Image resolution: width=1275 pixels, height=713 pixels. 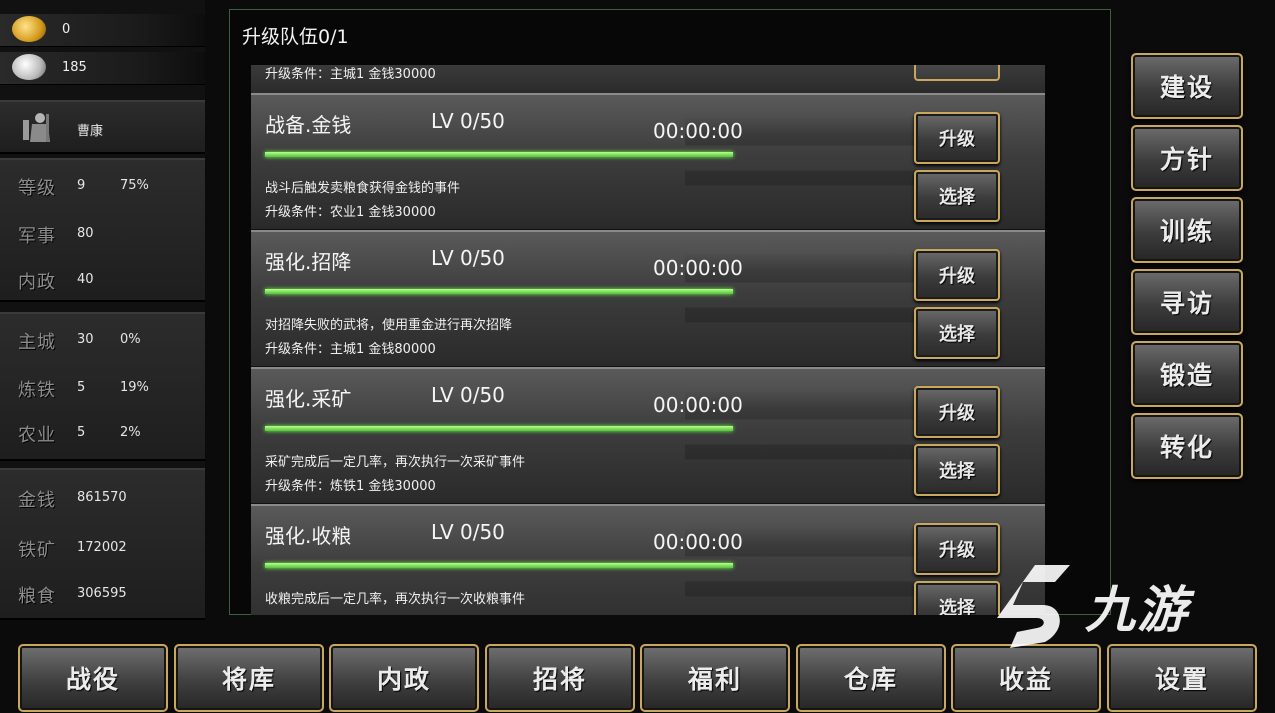 What do you see at coordinates (37, 596) in the screenshot?
I see `resource-label: 粮食` at bounding box center [37, 596].